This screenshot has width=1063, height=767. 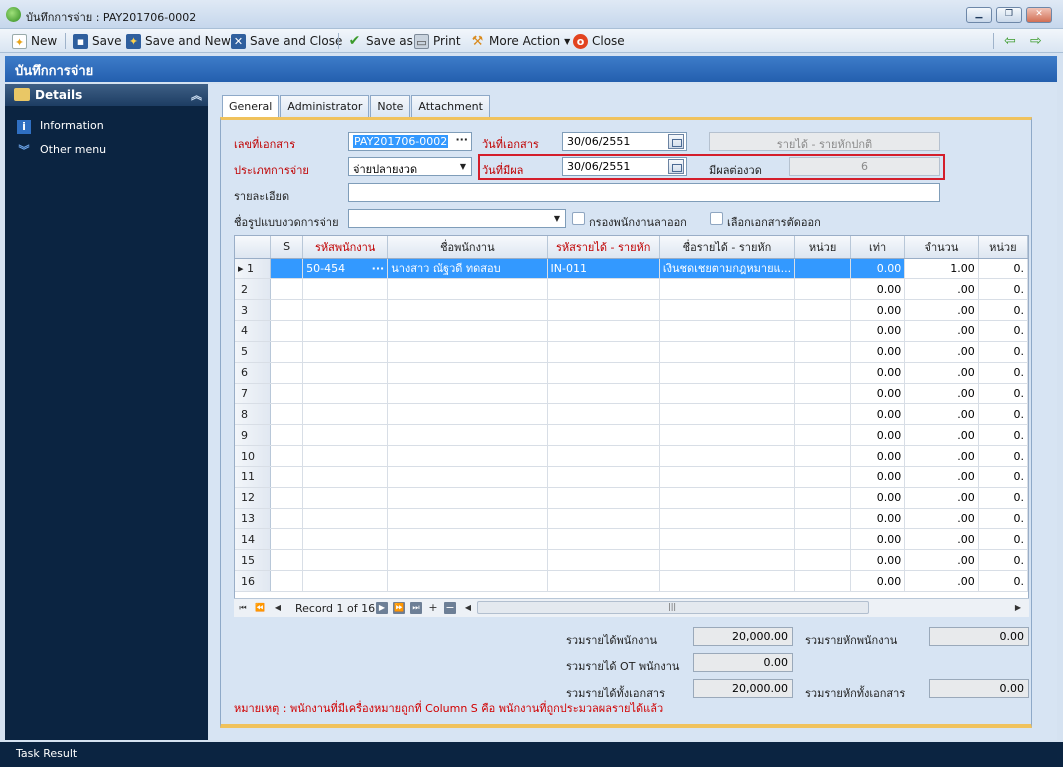 What do you see at coordinates (467, 247) in the screenshot?
I see `column-header-emp-name: ชื่อพนักงาน` at bounding box center [467, 247].